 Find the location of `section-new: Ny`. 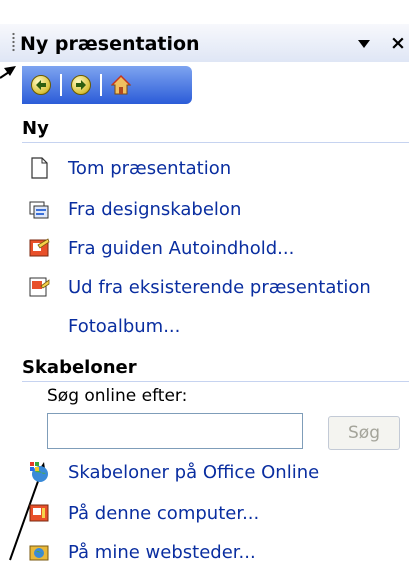

section-new: Ny is located at coordinates (215, 129).